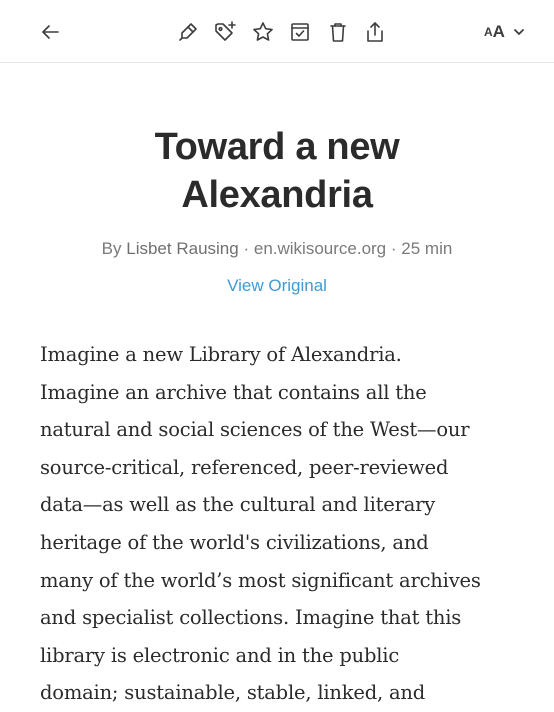 This screenshot has width=554, height=712. Describe the element at coordinates (277, 147) in the screenshot. I see `article-title-line: Toward a new` at that location.